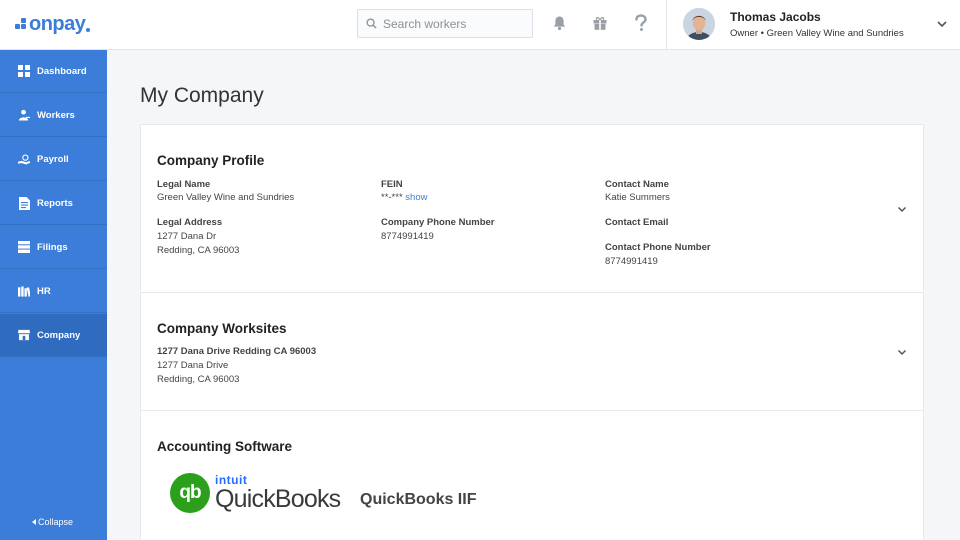 The image size is (960, 540). I want to click on sidebar-item-filings: Filings, so click(53, 247).